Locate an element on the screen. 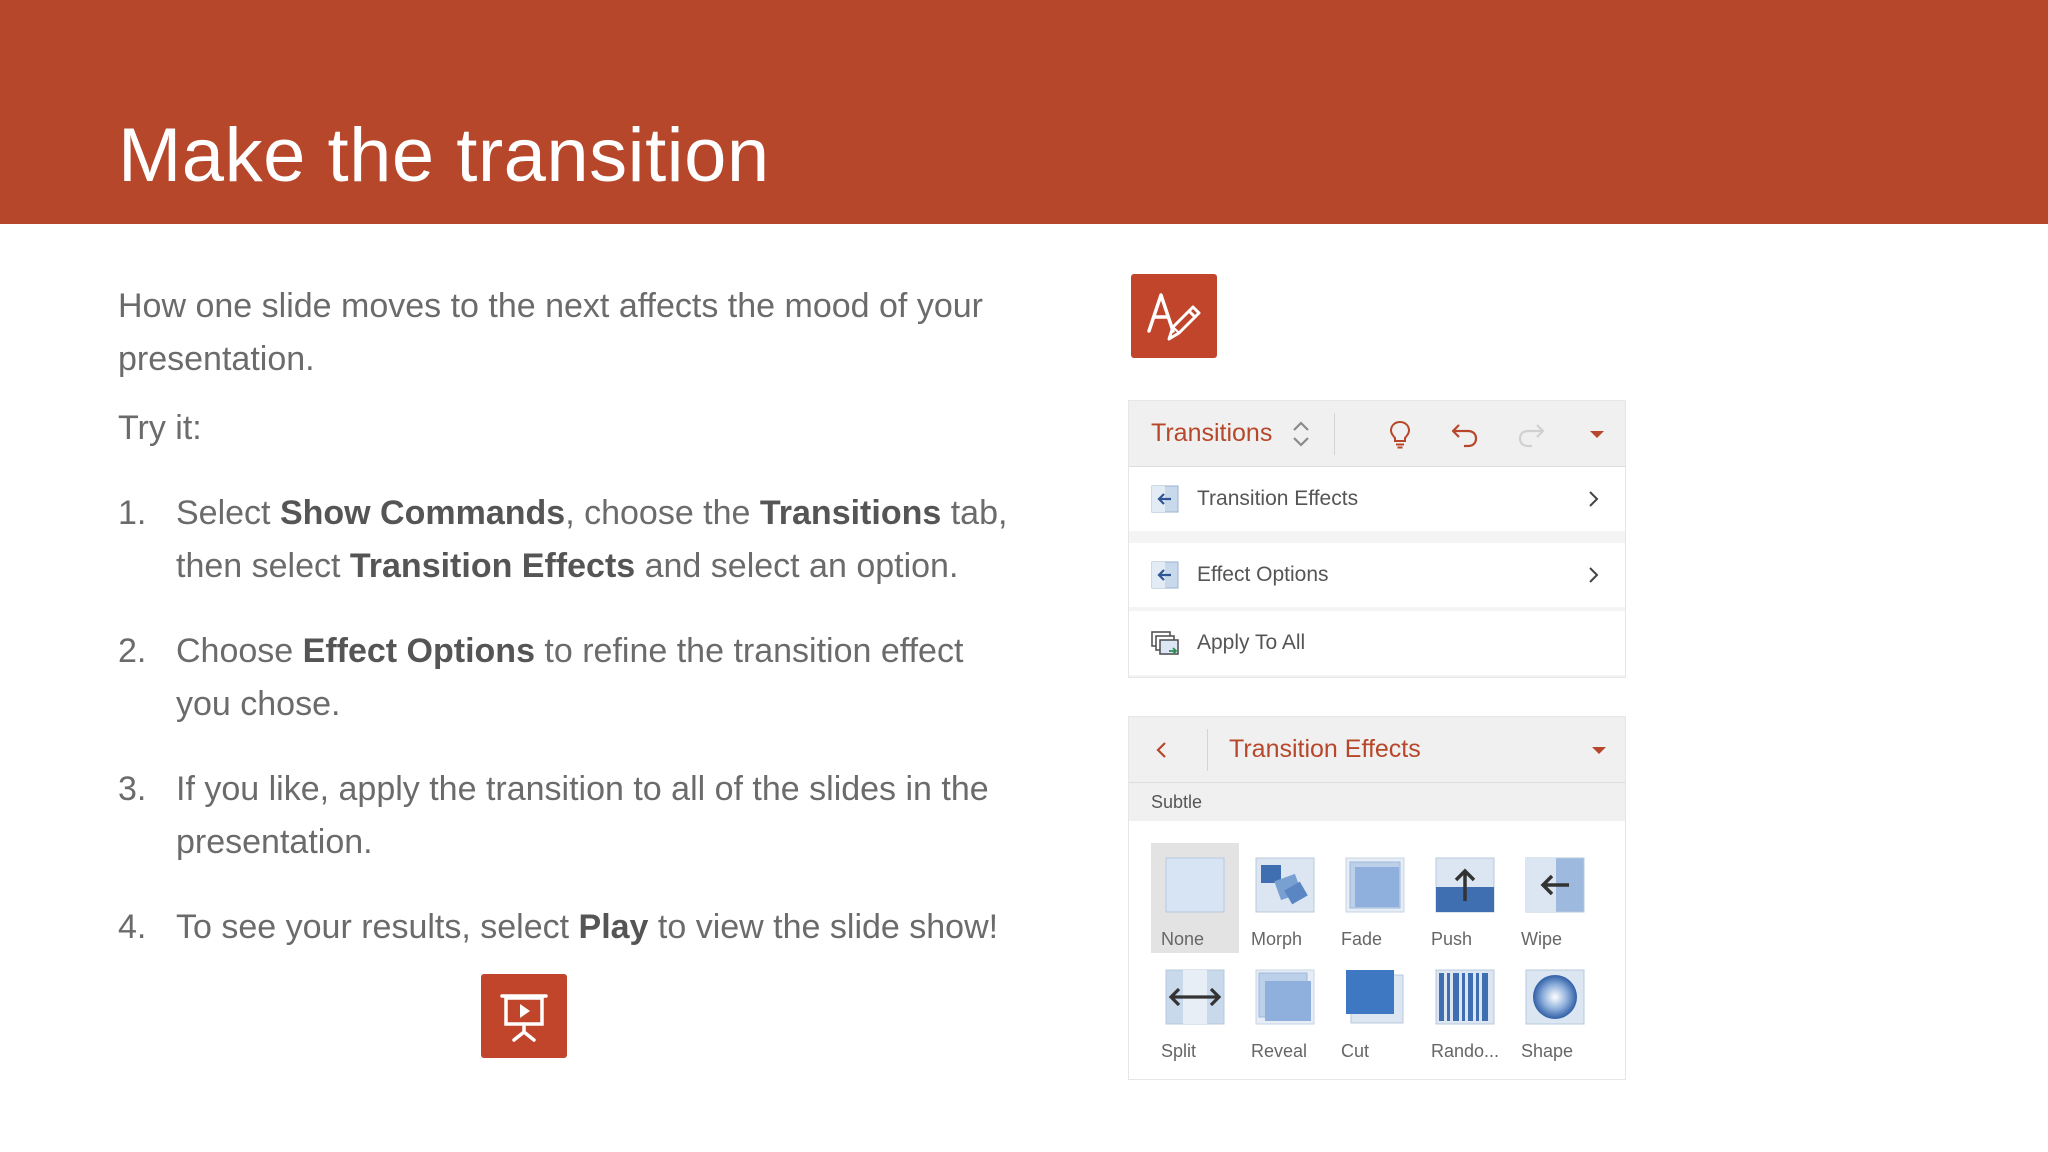 Image resolution: width=2048 pixels, height=1152 pixels. step-text: To see your results, select is located at coordinates (377, 927).